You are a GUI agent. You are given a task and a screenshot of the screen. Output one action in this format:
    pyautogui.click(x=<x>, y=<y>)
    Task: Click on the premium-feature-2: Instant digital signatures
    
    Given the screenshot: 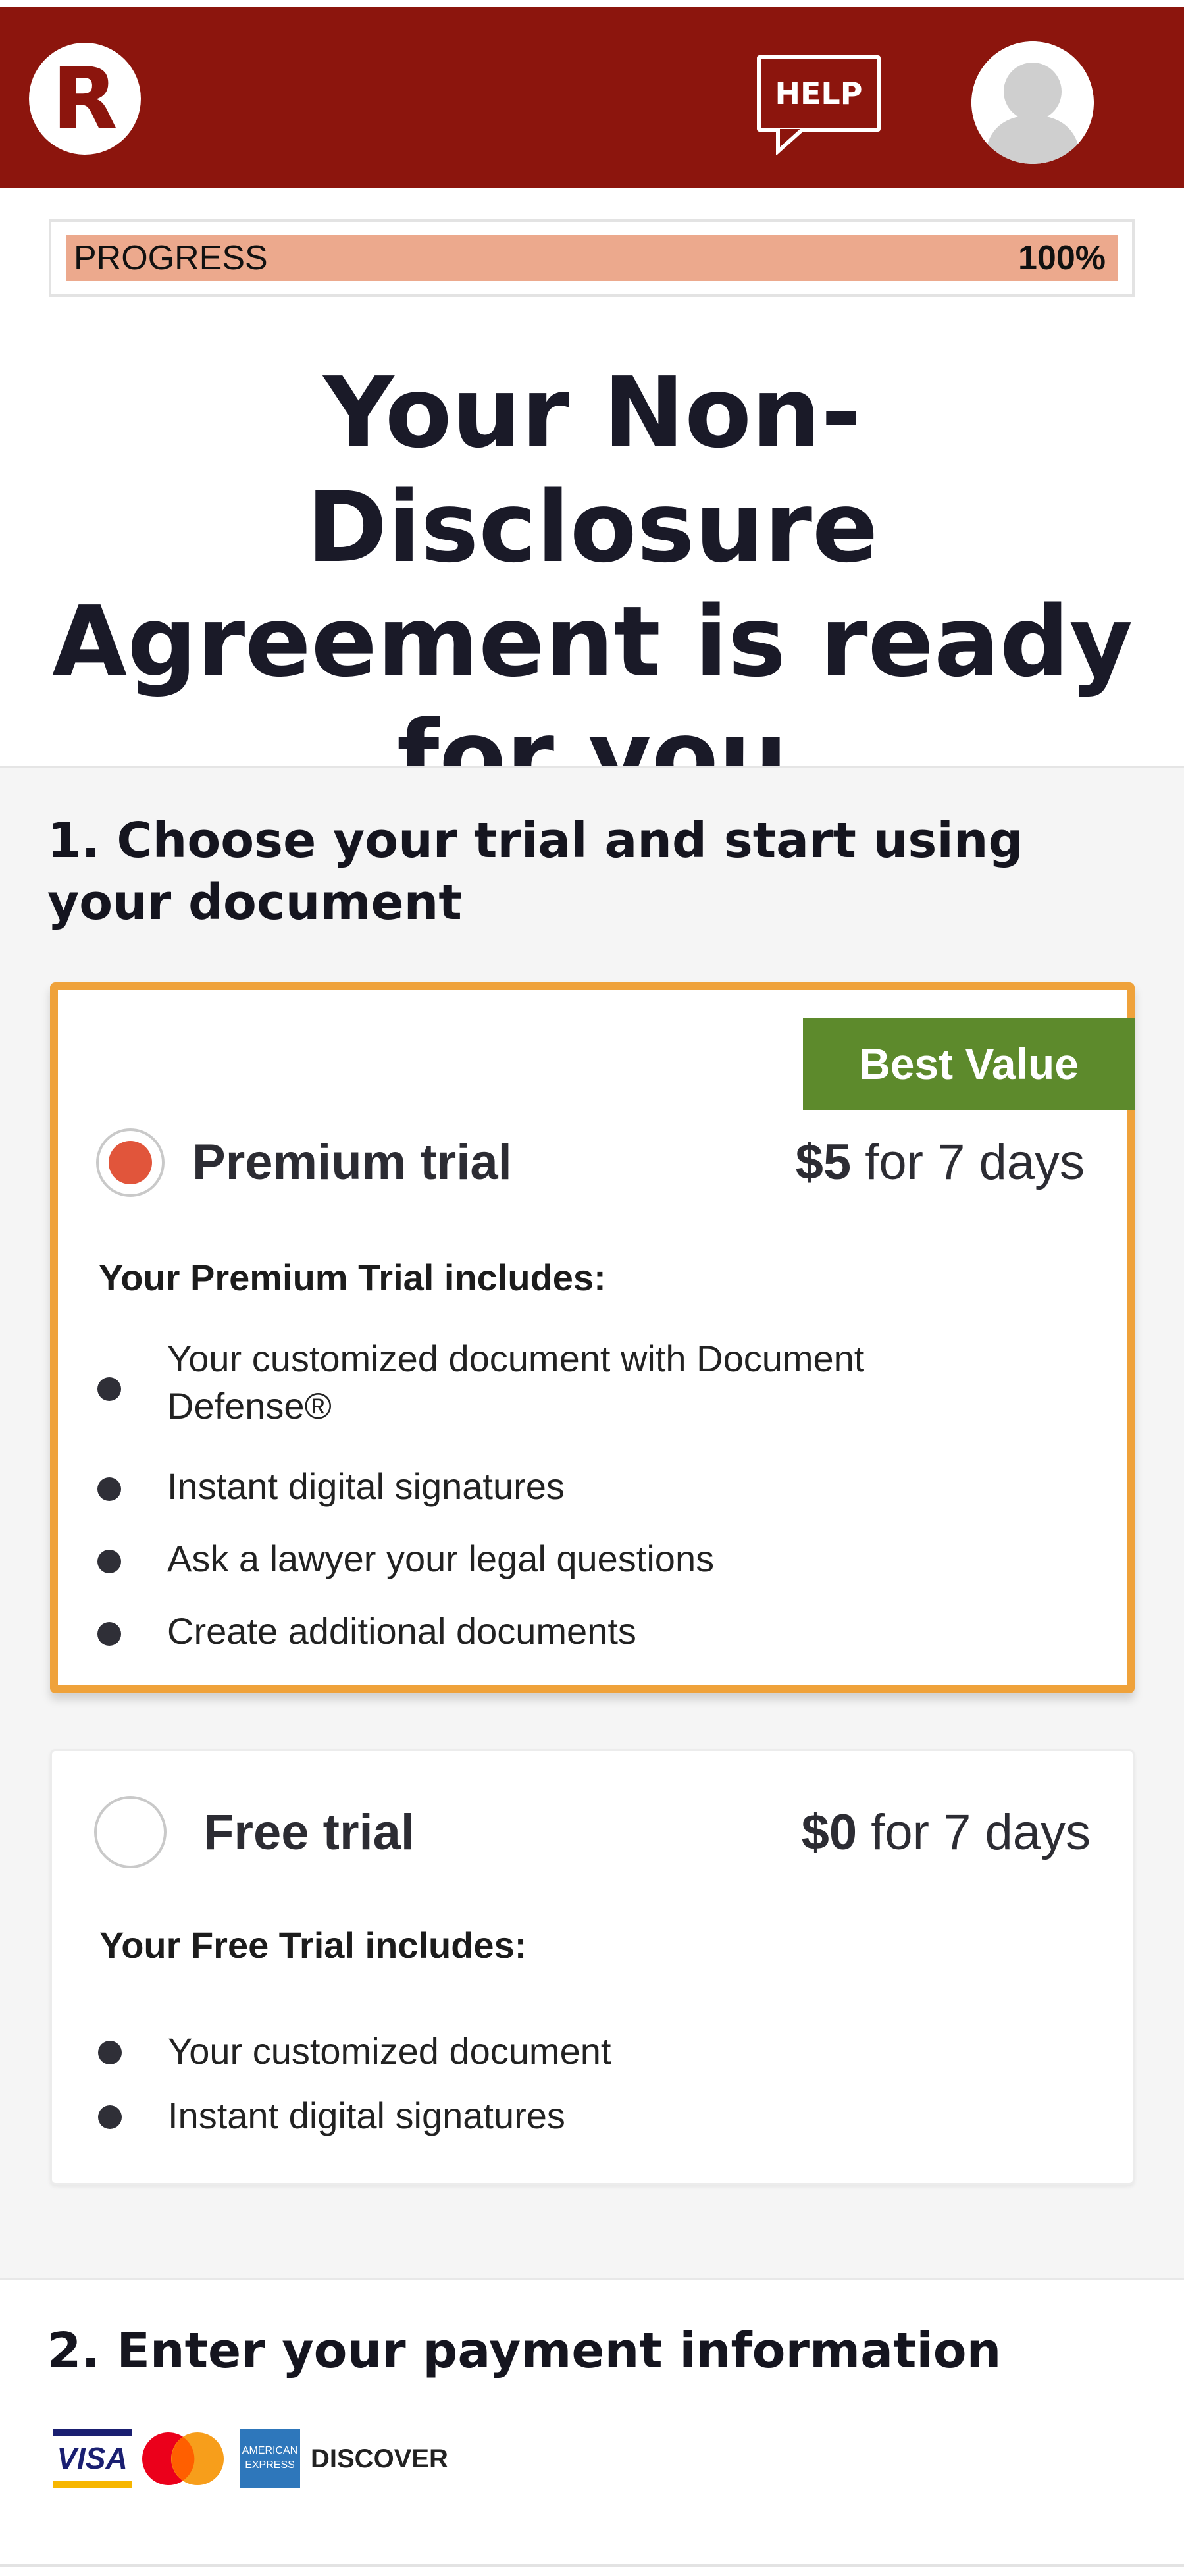 What is the action you would take?
    pyautogui.click(x=366, y=1486)
    